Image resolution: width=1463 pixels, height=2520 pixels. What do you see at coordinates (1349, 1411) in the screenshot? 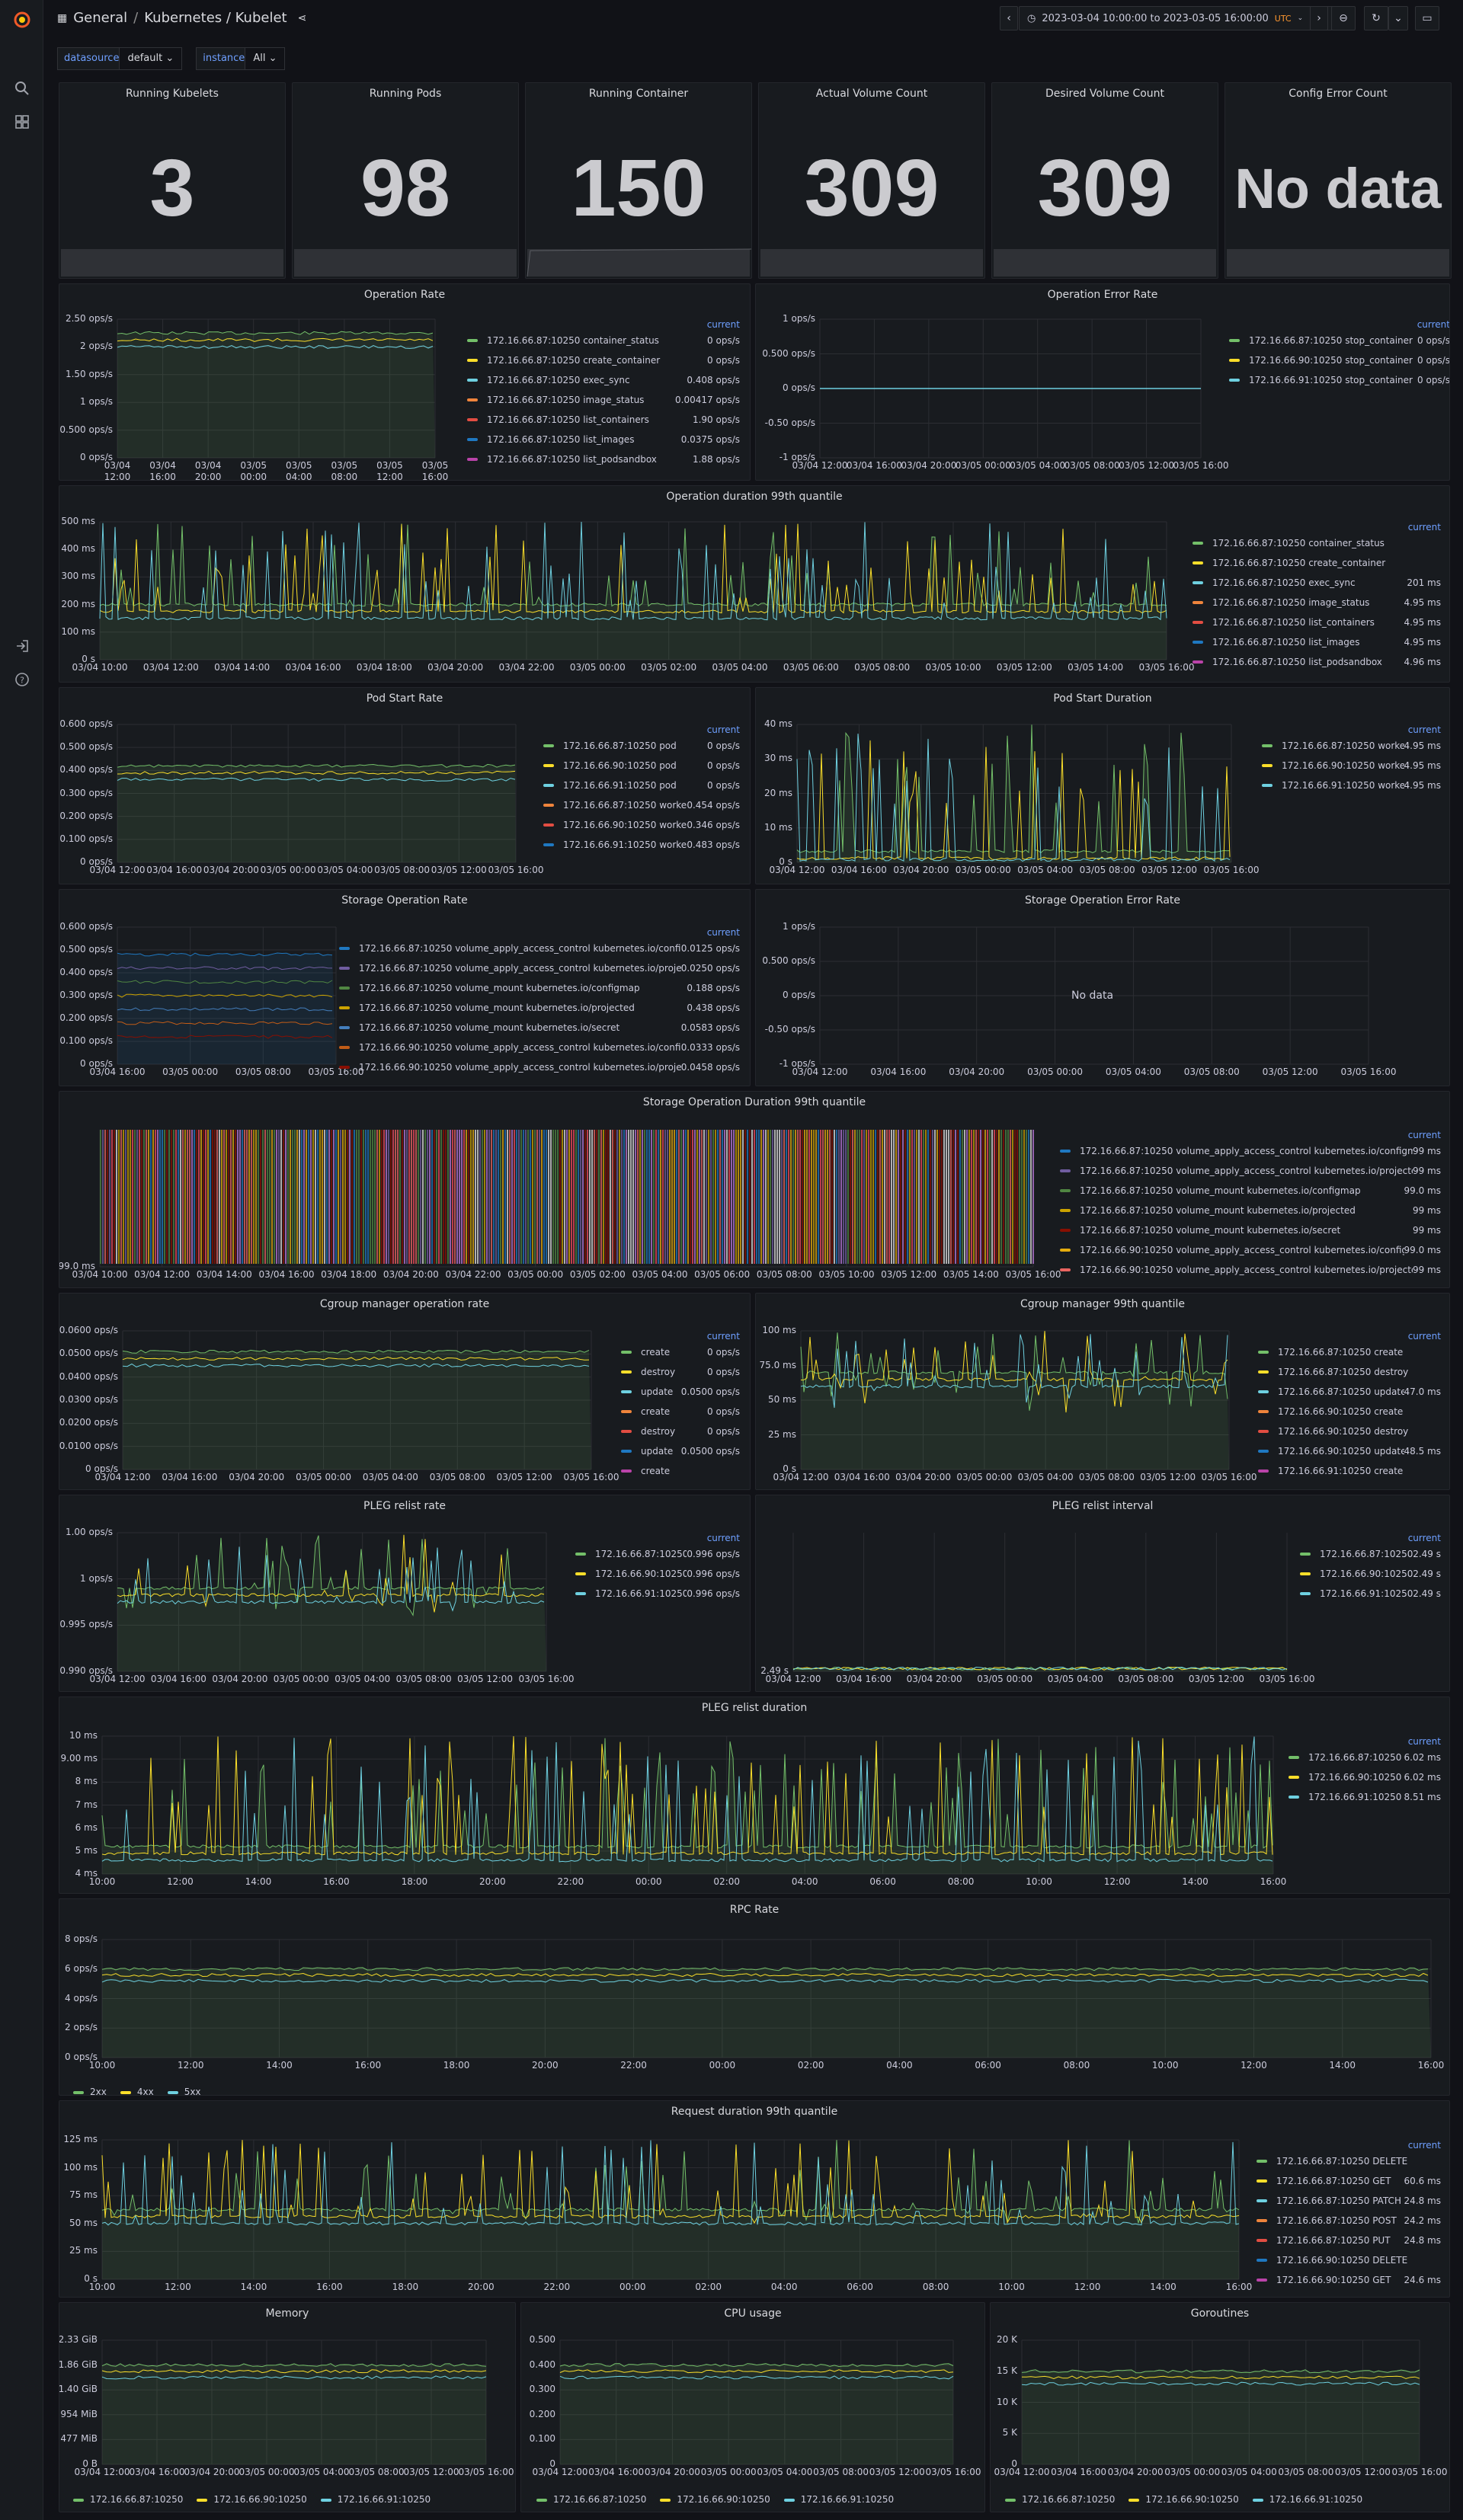
I see `legend-item: 172.16.66.90:10250 create` at bounding box center [1349, 1411].